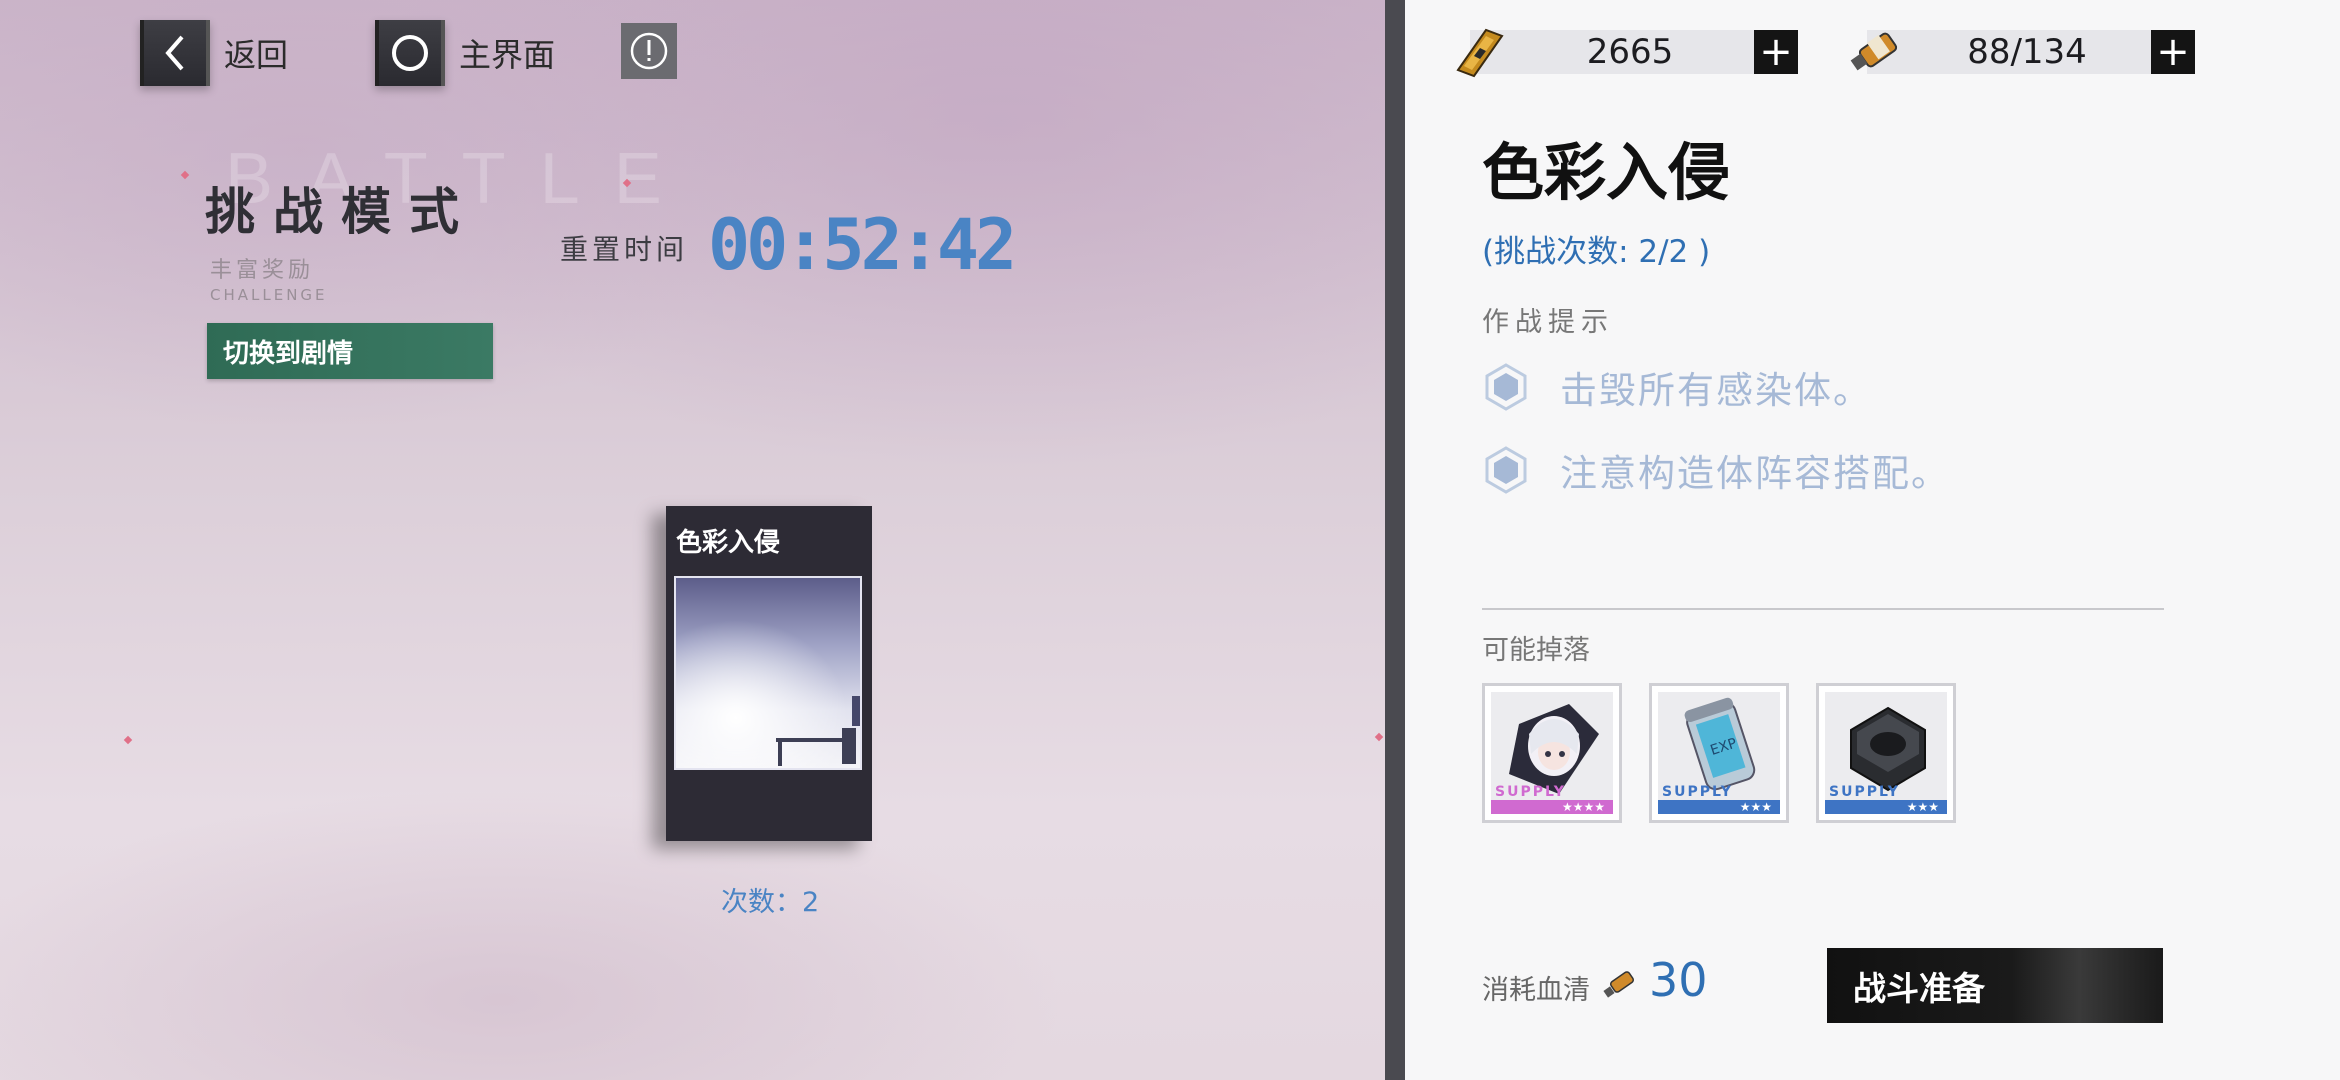 This screenshot has height=1080, width=2340. I want to click on hint-text: 注意构造体阵容搭配。, so click(1755, 473).